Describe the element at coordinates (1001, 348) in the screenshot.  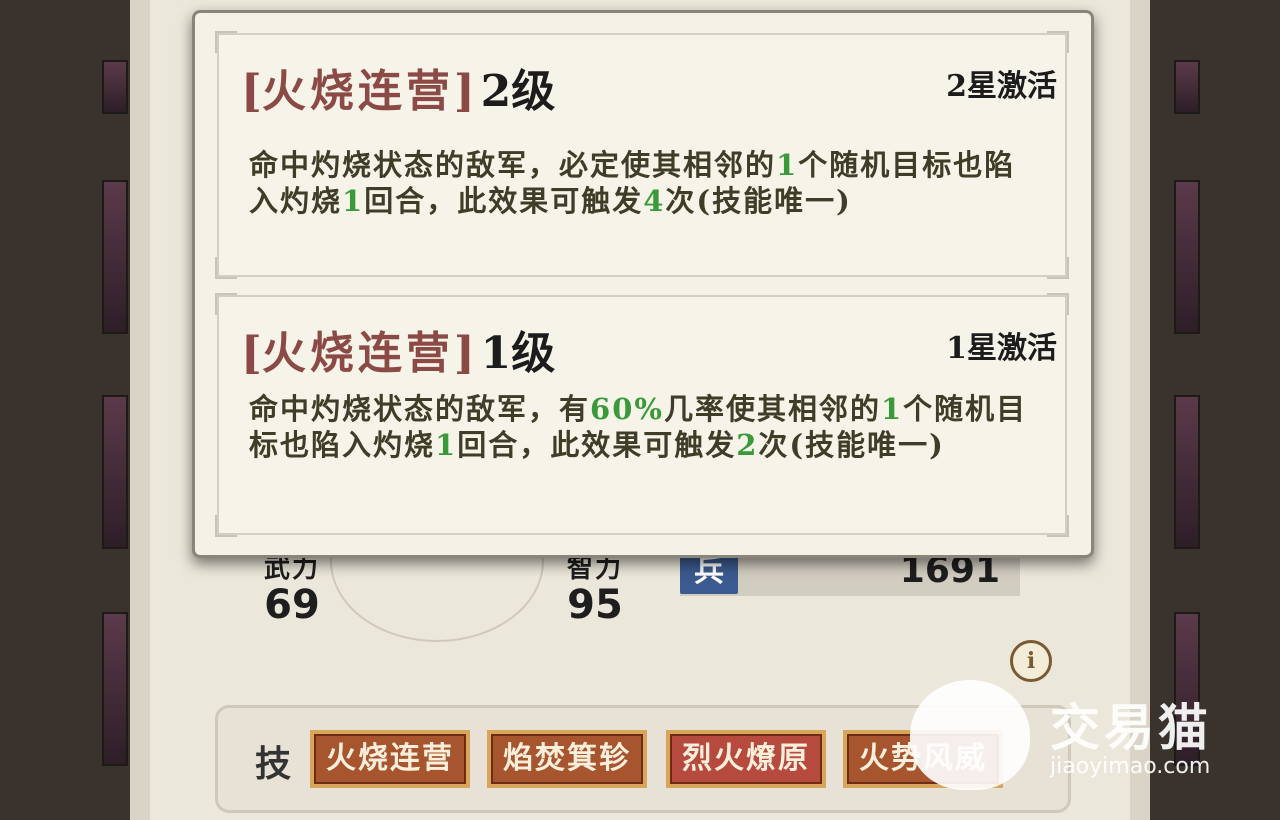
I see `star-activation: 1星激活` at that location.